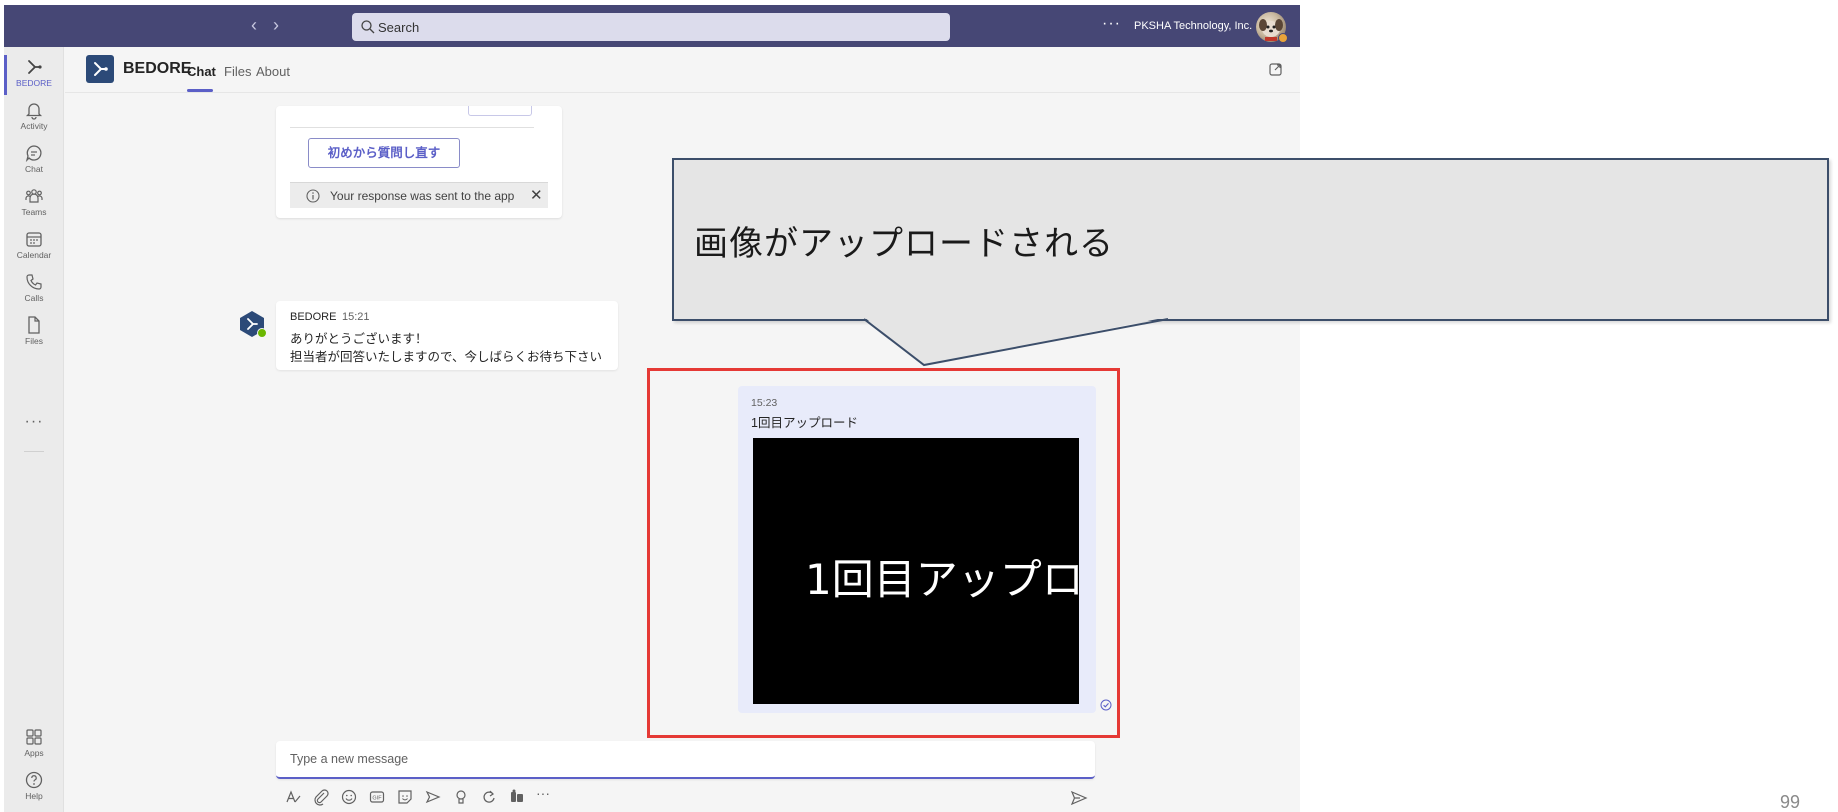  What do you see at coordinates (157, 68) in the screenshot?
I see `bot-name: BEDORE` at bounding box center [157, 68].